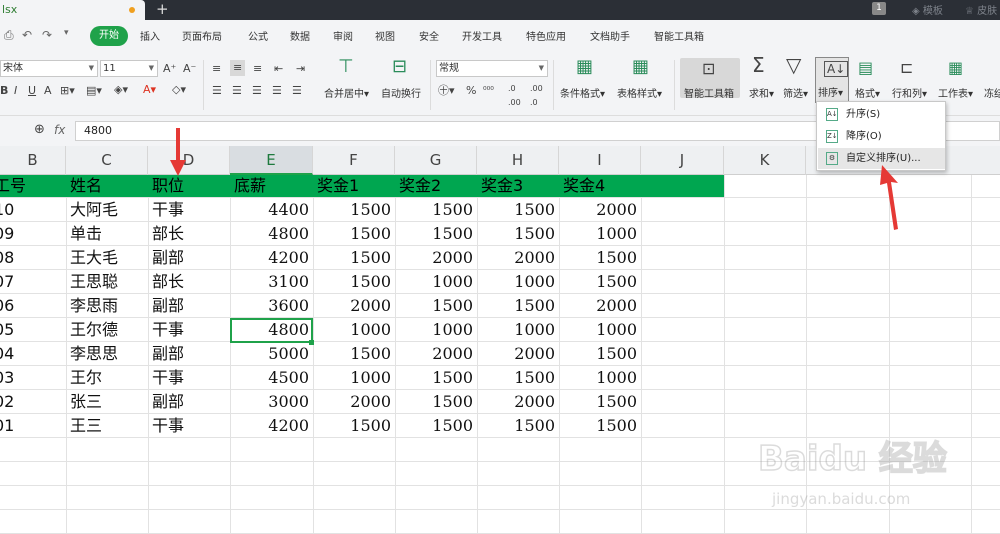 This screenshot has height=534, width=1000. I want to click on header-name: 姓名, so click(84, 186).